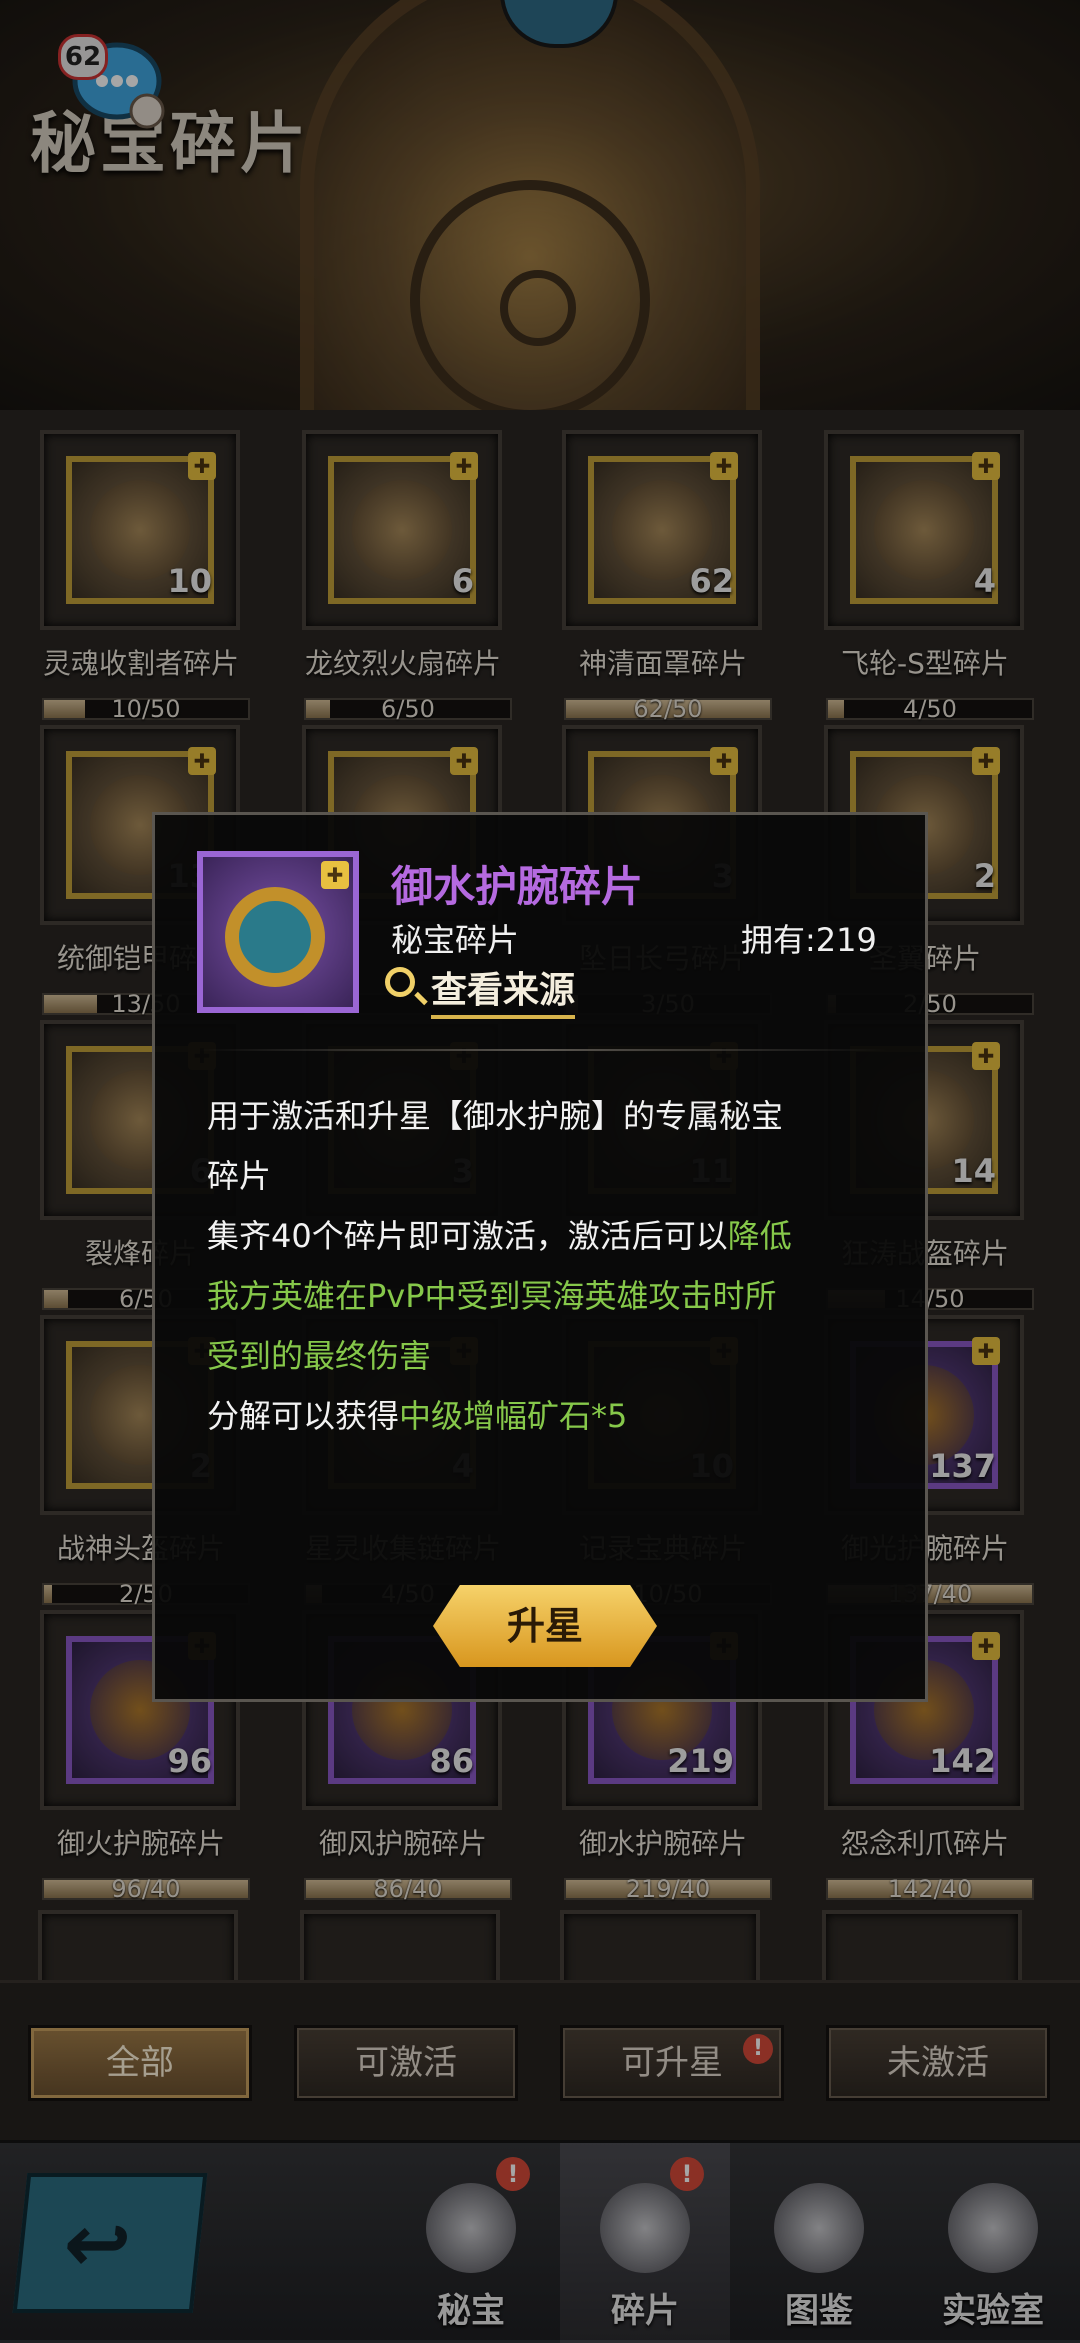  What do you see at coordinates (513, 1416) in the screenshot?
I see `highlight-text: 中级增幅矿石*5` at bounding box center [513, 1416].